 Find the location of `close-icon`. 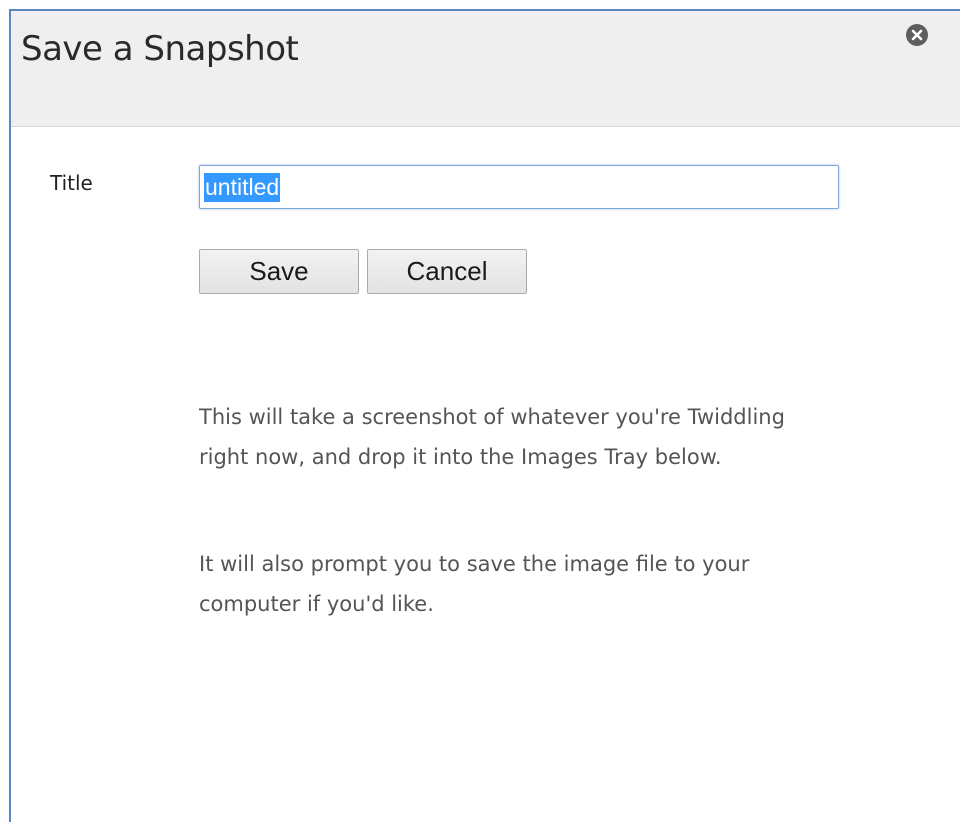

close-icon is located at coordinates (917, 35).